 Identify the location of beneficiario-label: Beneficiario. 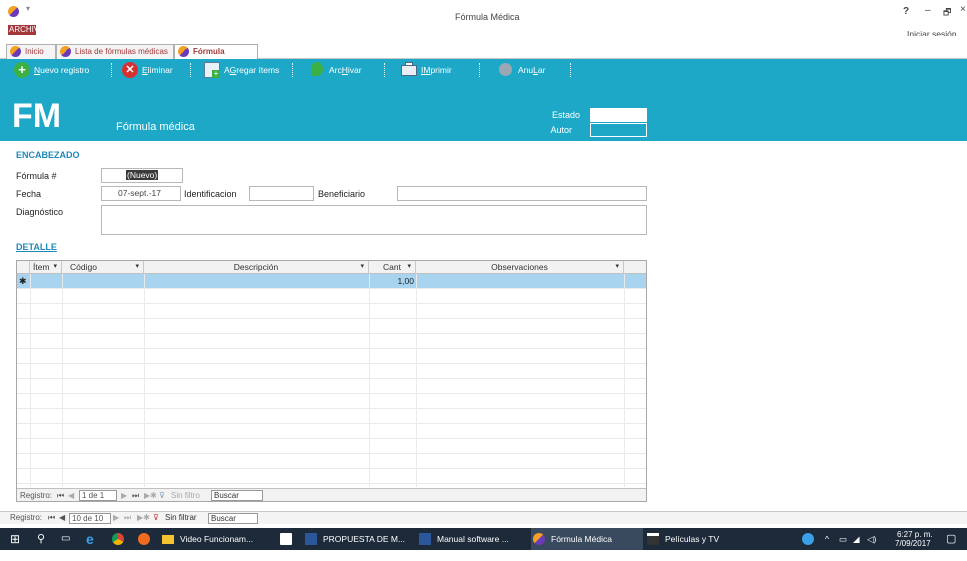
(342, 194).